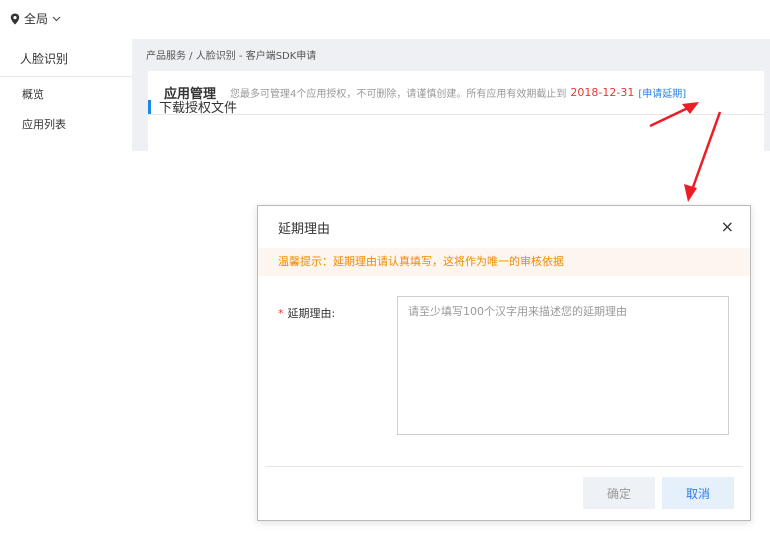  Describe the element at coordinates (727, 227) in the screenshot. I see `close-icon: ×` at that location.